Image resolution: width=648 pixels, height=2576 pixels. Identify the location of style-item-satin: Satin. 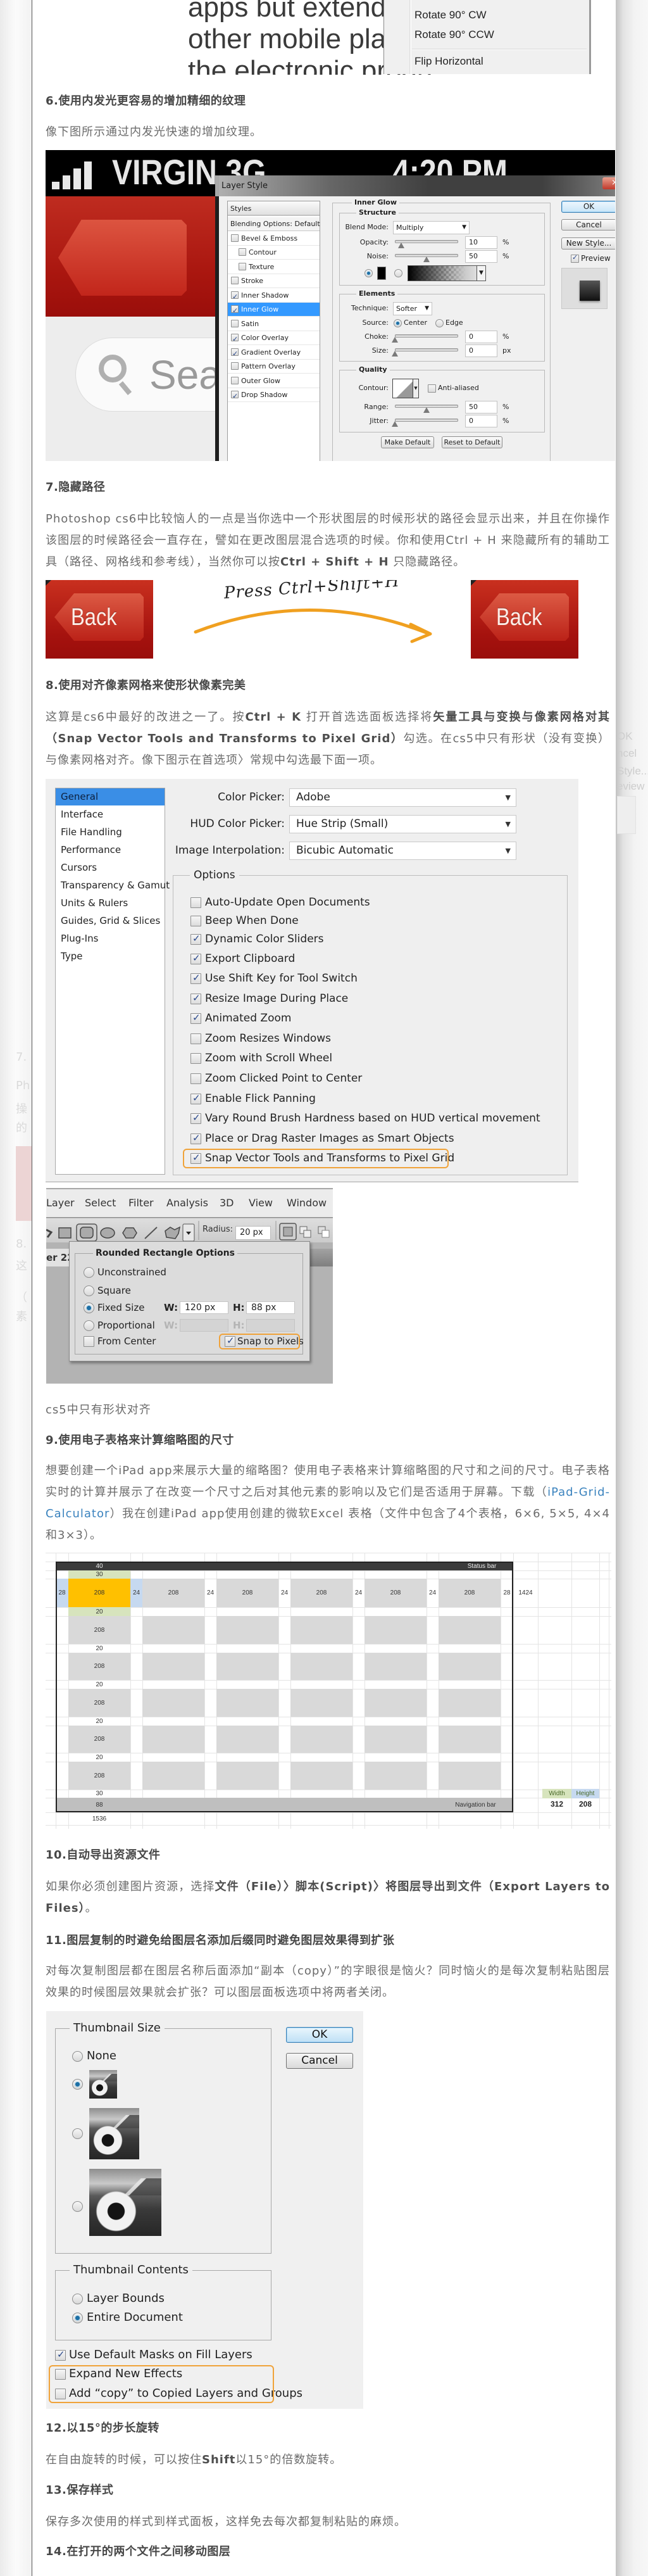
(274, 324).